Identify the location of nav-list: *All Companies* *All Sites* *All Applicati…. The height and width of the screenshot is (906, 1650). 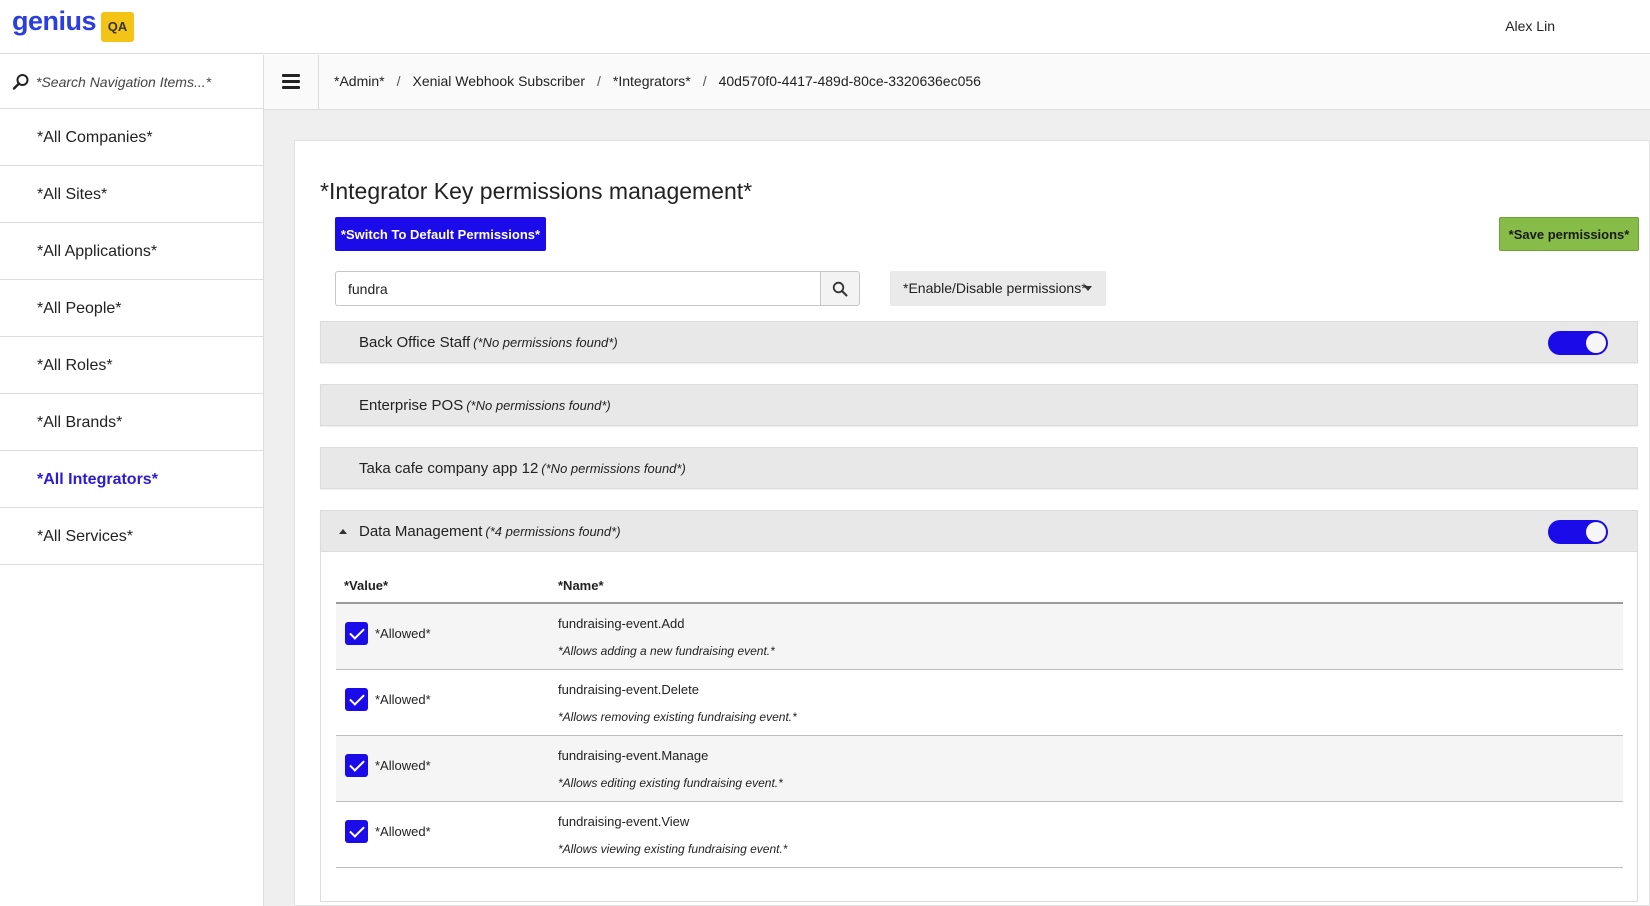
(131, 337).